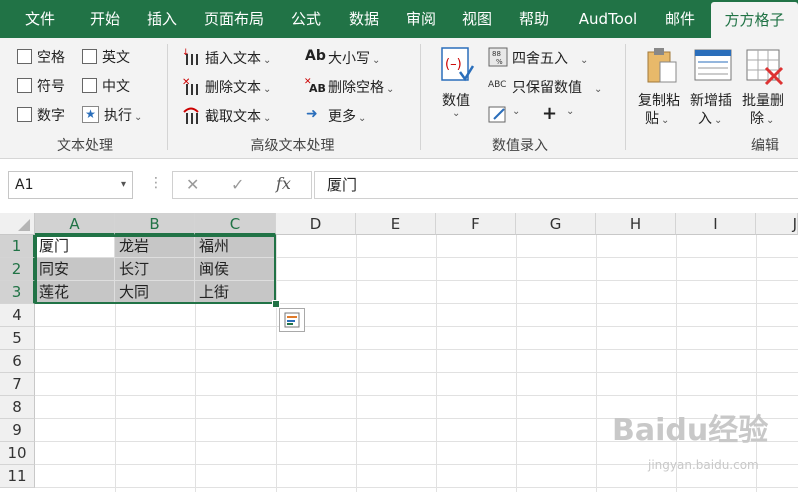  I want to click on column-header-e: E, so click(396, 224).